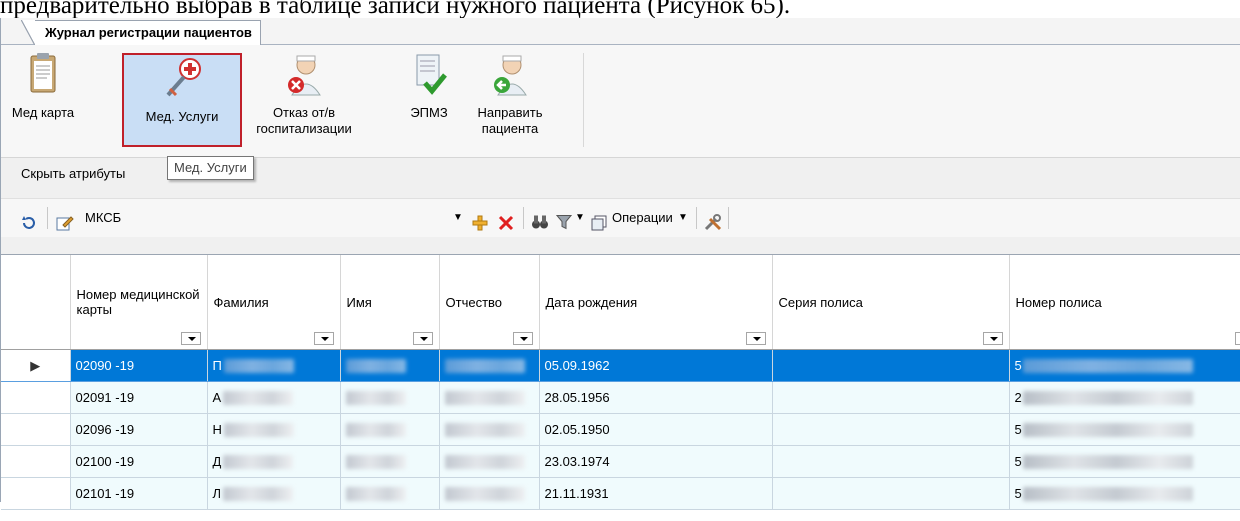  What do you see at coordinates (655, 366) in the screenshot?
I see `cell-birth-date: 05.09.1962` at bounding box center [655, 366].